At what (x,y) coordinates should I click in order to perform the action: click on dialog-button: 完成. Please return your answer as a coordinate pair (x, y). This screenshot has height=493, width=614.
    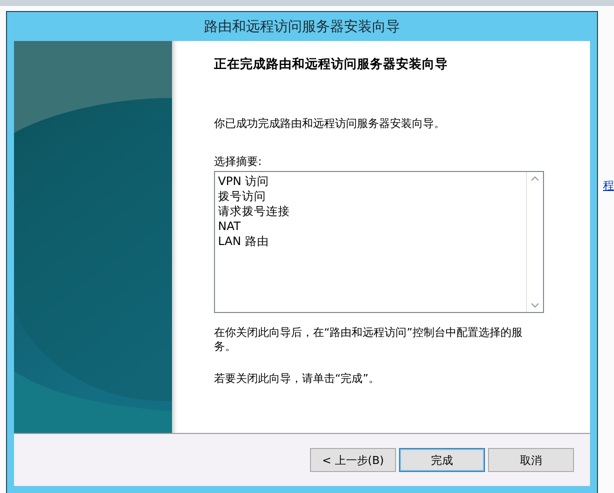
    Looking at the image, I should click on (442, 460).